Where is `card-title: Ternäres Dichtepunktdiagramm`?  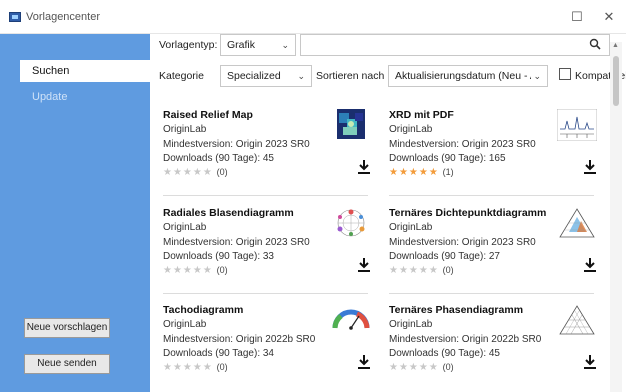
card-title: Ternäres Dichtepunktdiagramm is located at coordinates (468, 213).